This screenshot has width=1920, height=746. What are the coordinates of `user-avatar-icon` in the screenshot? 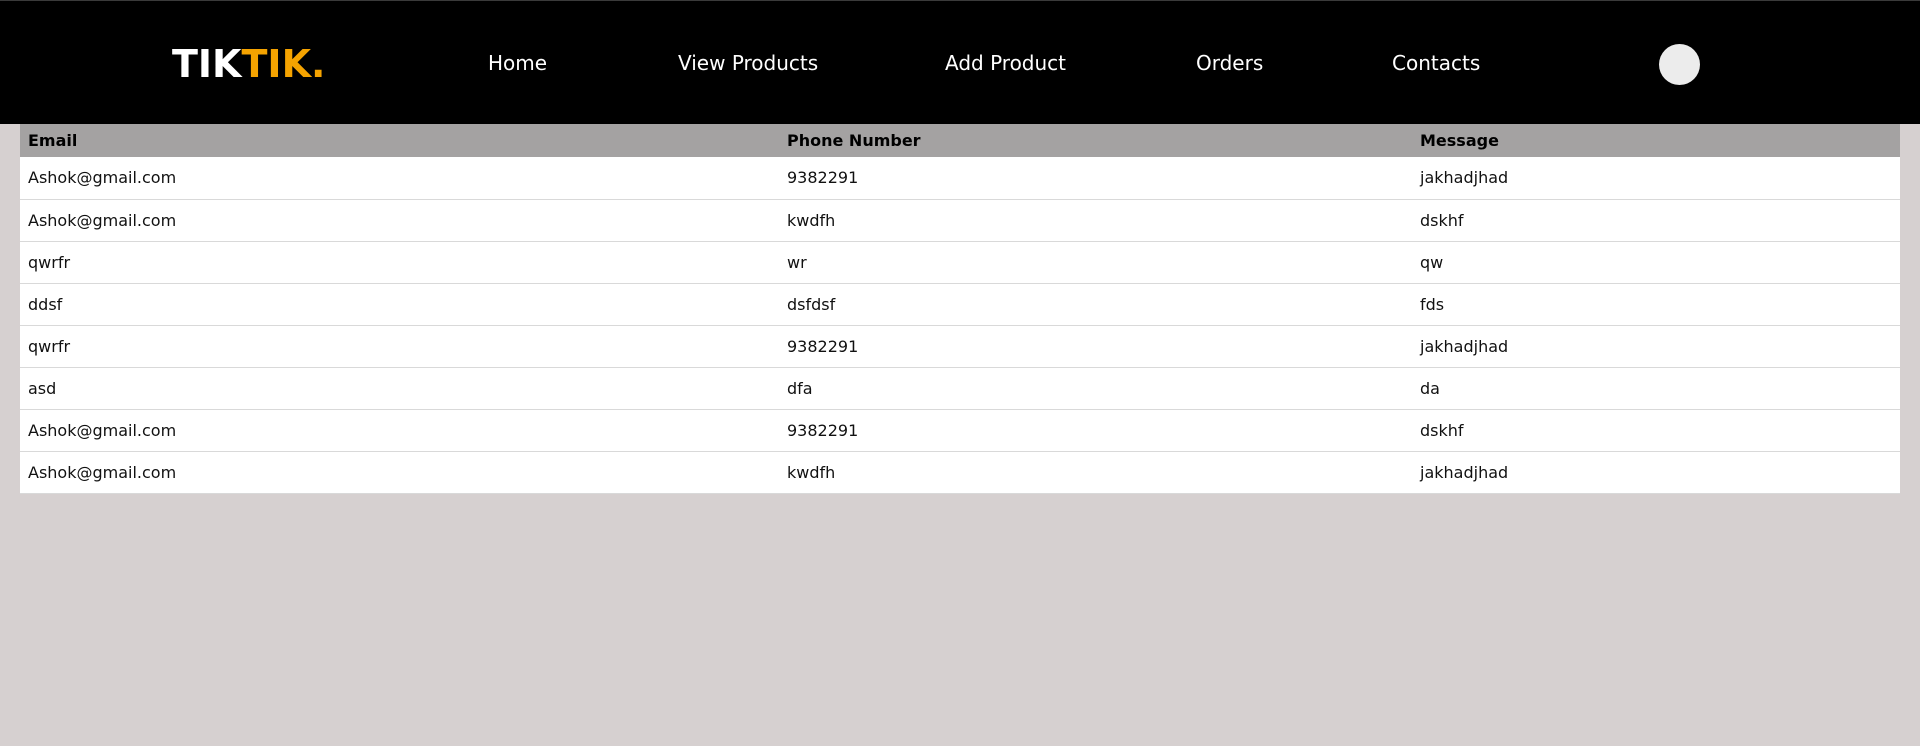 It's located at (1679, 64).